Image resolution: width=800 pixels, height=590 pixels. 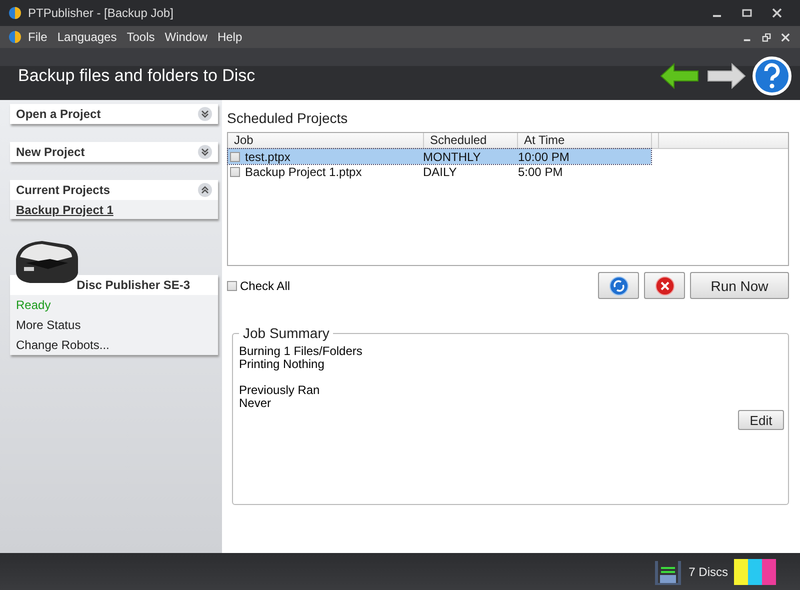 I want to click on table-cell-text: DAILY, so click(x=440, y=171).